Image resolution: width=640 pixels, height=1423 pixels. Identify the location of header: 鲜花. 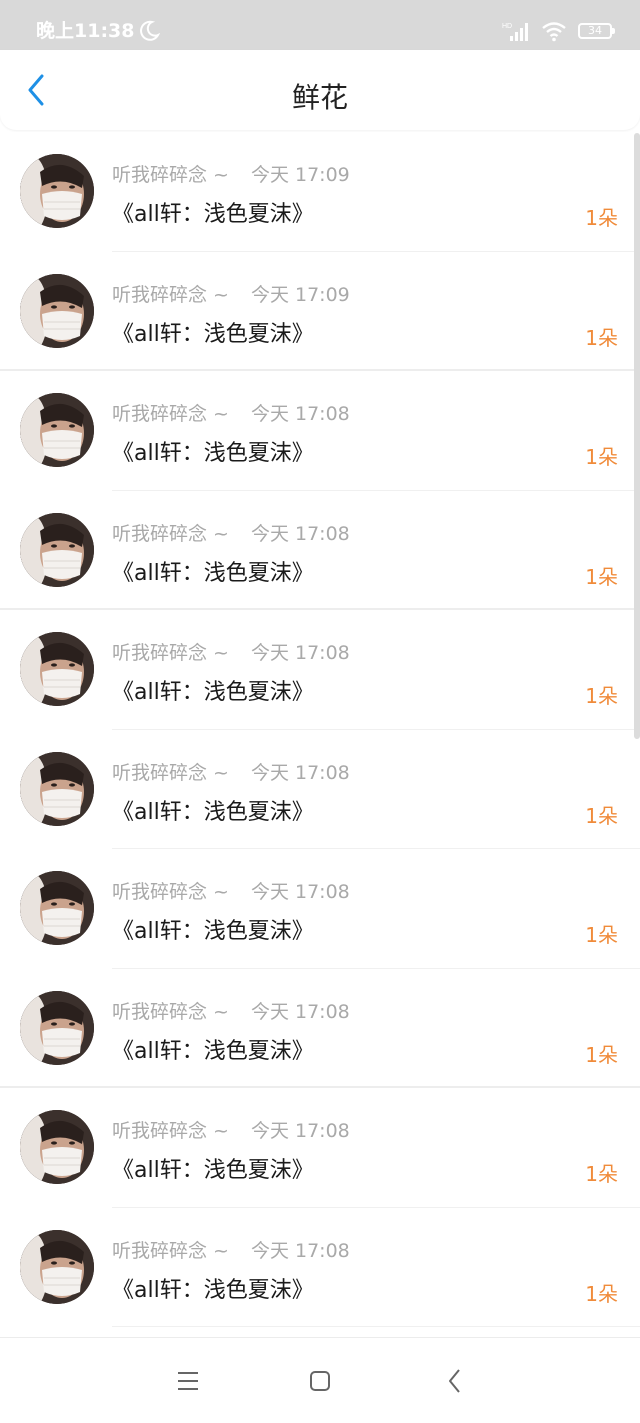
(320, 90).